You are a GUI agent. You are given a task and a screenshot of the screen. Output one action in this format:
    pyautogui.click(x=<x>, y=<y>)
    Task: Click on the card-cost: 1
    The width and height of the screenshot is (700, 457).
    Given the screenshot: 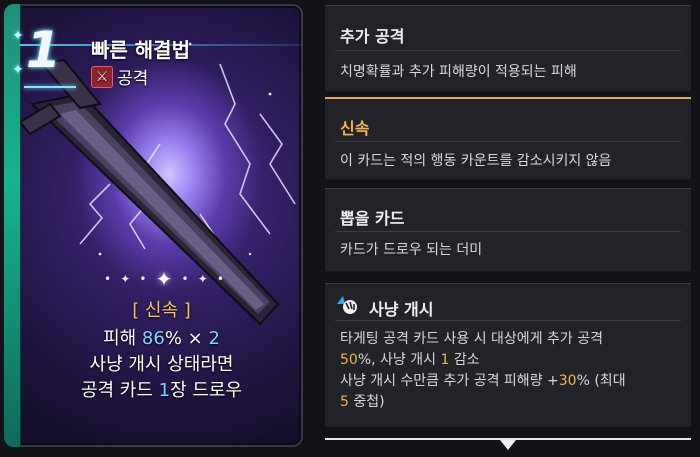 What is the action you would take?
    pyautogui.click(x=43, y=50)
    